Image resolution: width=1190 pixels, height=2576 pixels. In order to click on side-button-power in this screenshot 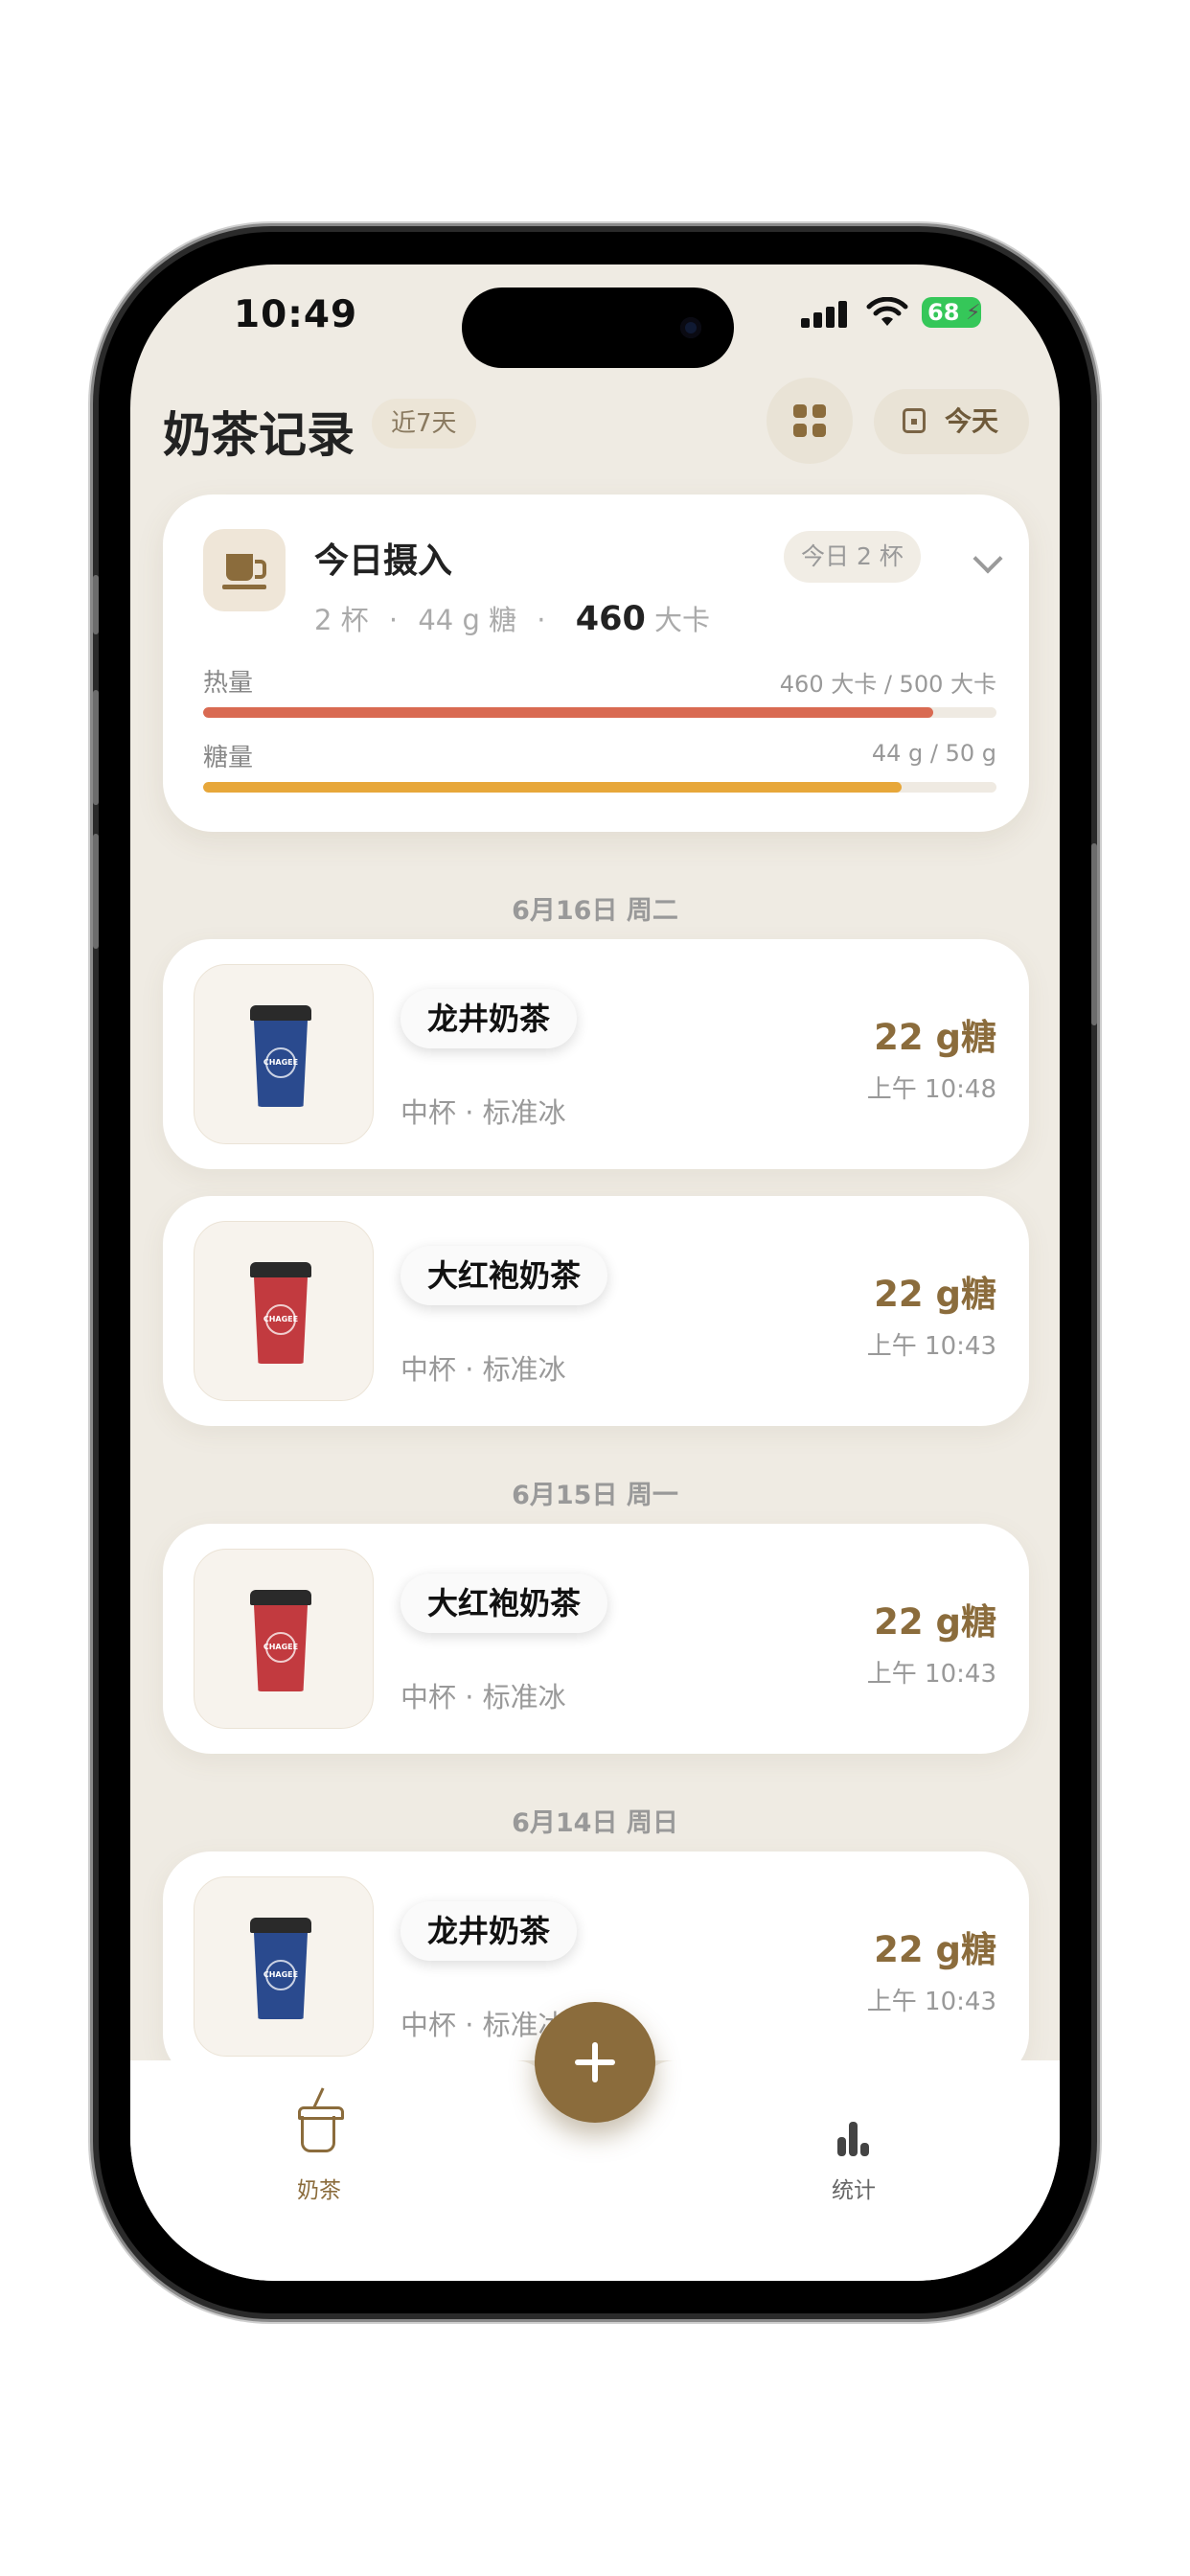, I will do `click(1094, 934)`.